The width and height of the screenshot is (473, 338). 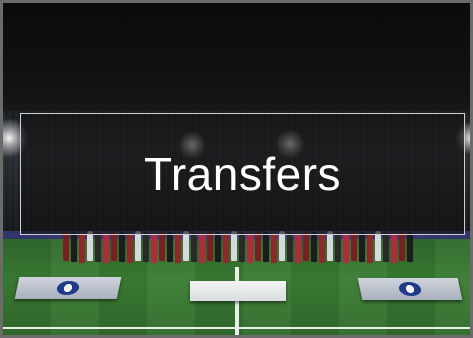 What do you see at coordinates (236, 328) in the screenshot?
I see `touch-line` at bounding box center [236, 328].